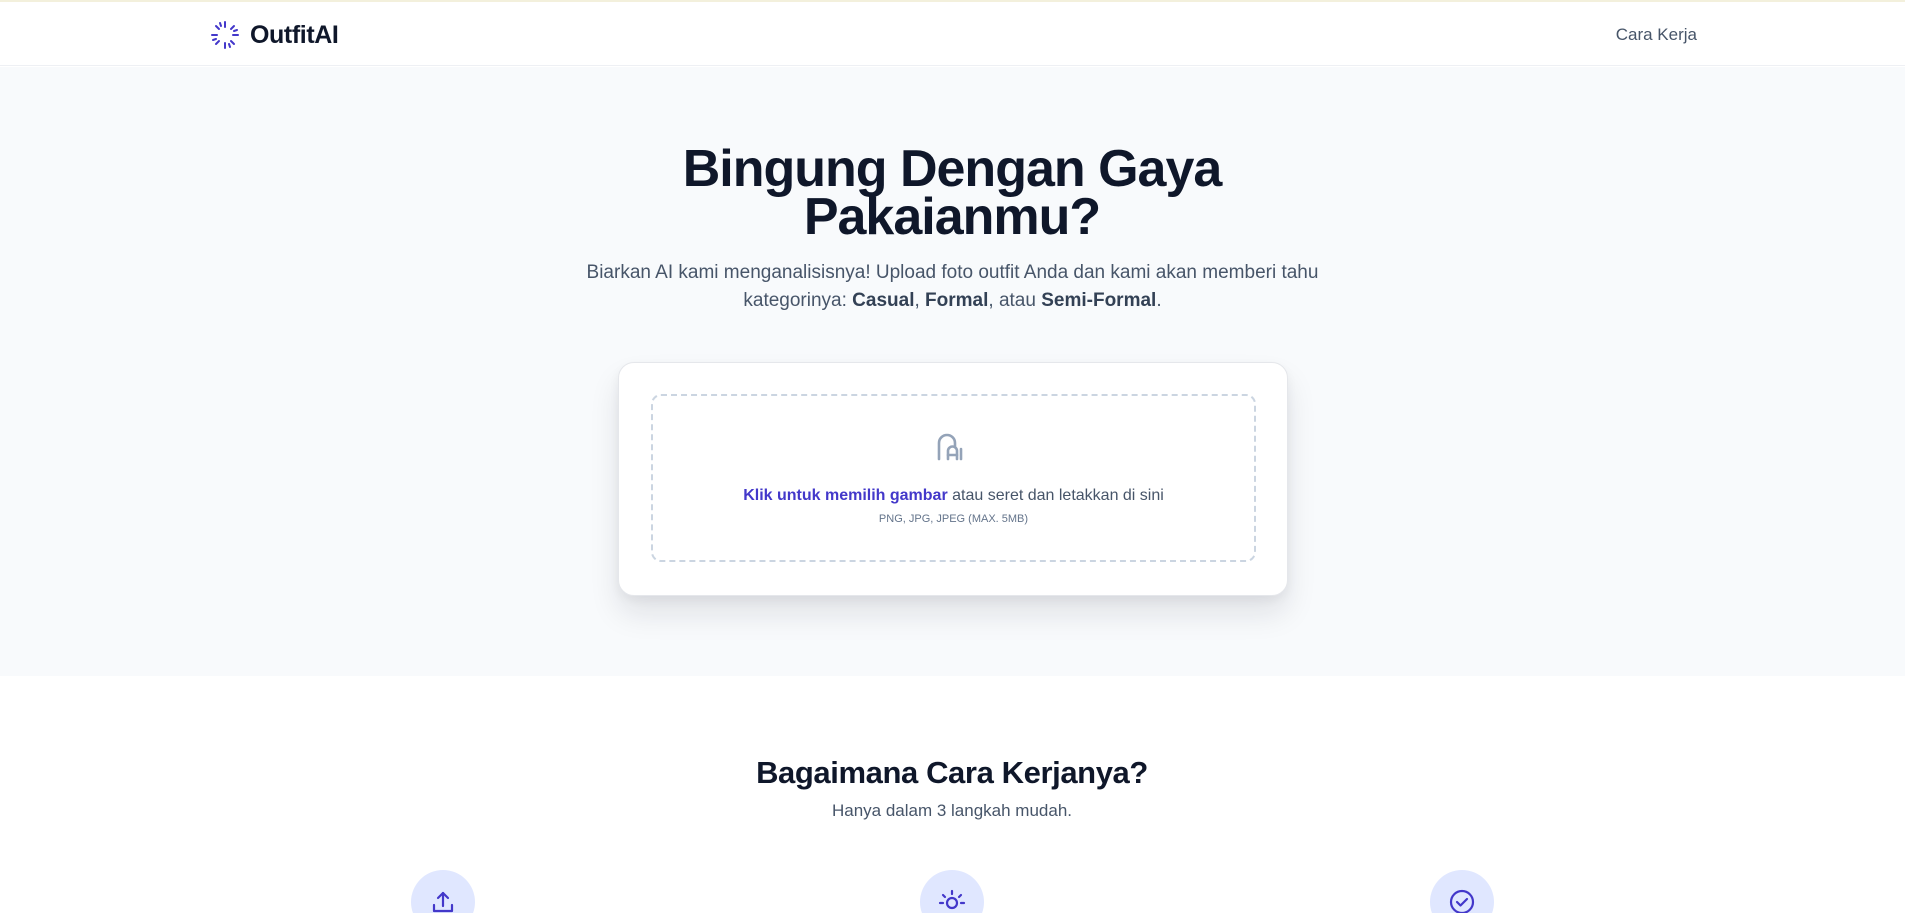  What do you see at coordinates (952, 193) in the screenshot?
I see `hero-title: Bingung Dengan Gaya Pakaianmu?` at bounding box center [952, 193].